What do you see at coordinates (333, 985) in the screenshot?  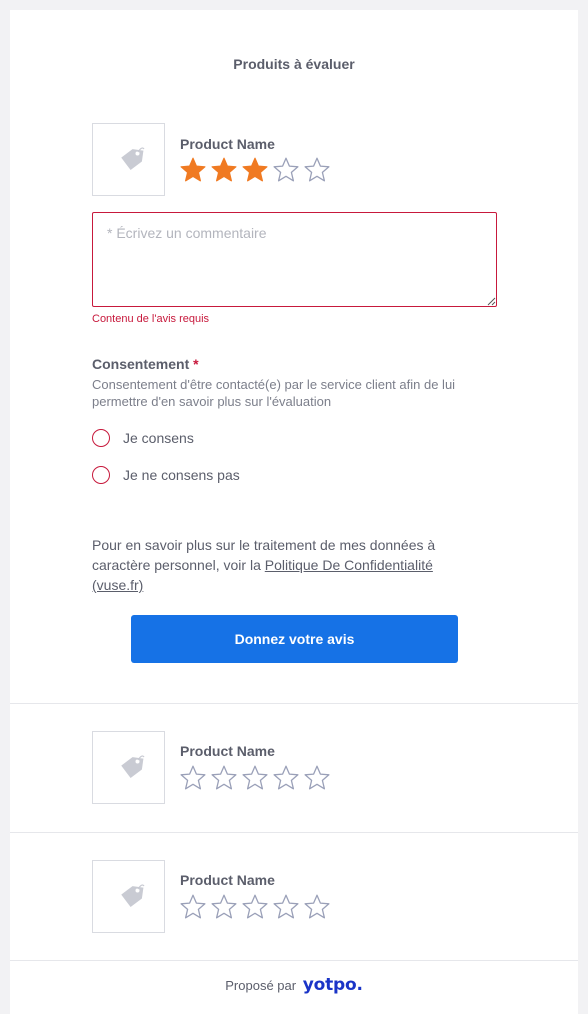 I see `yotpo-logo: yotpo.` at bounding box center [333, 985].